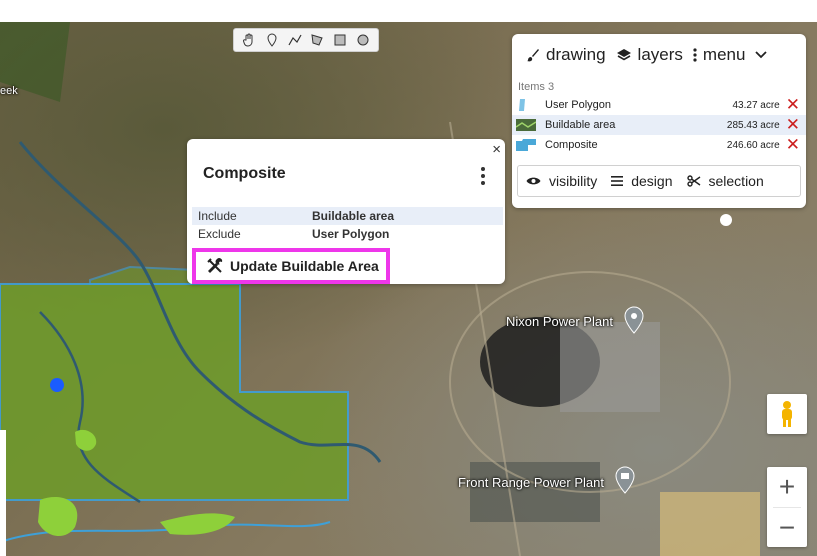 This screenshot has height=556, width=817. I want to click on tab-design: design, so click(642, 181).